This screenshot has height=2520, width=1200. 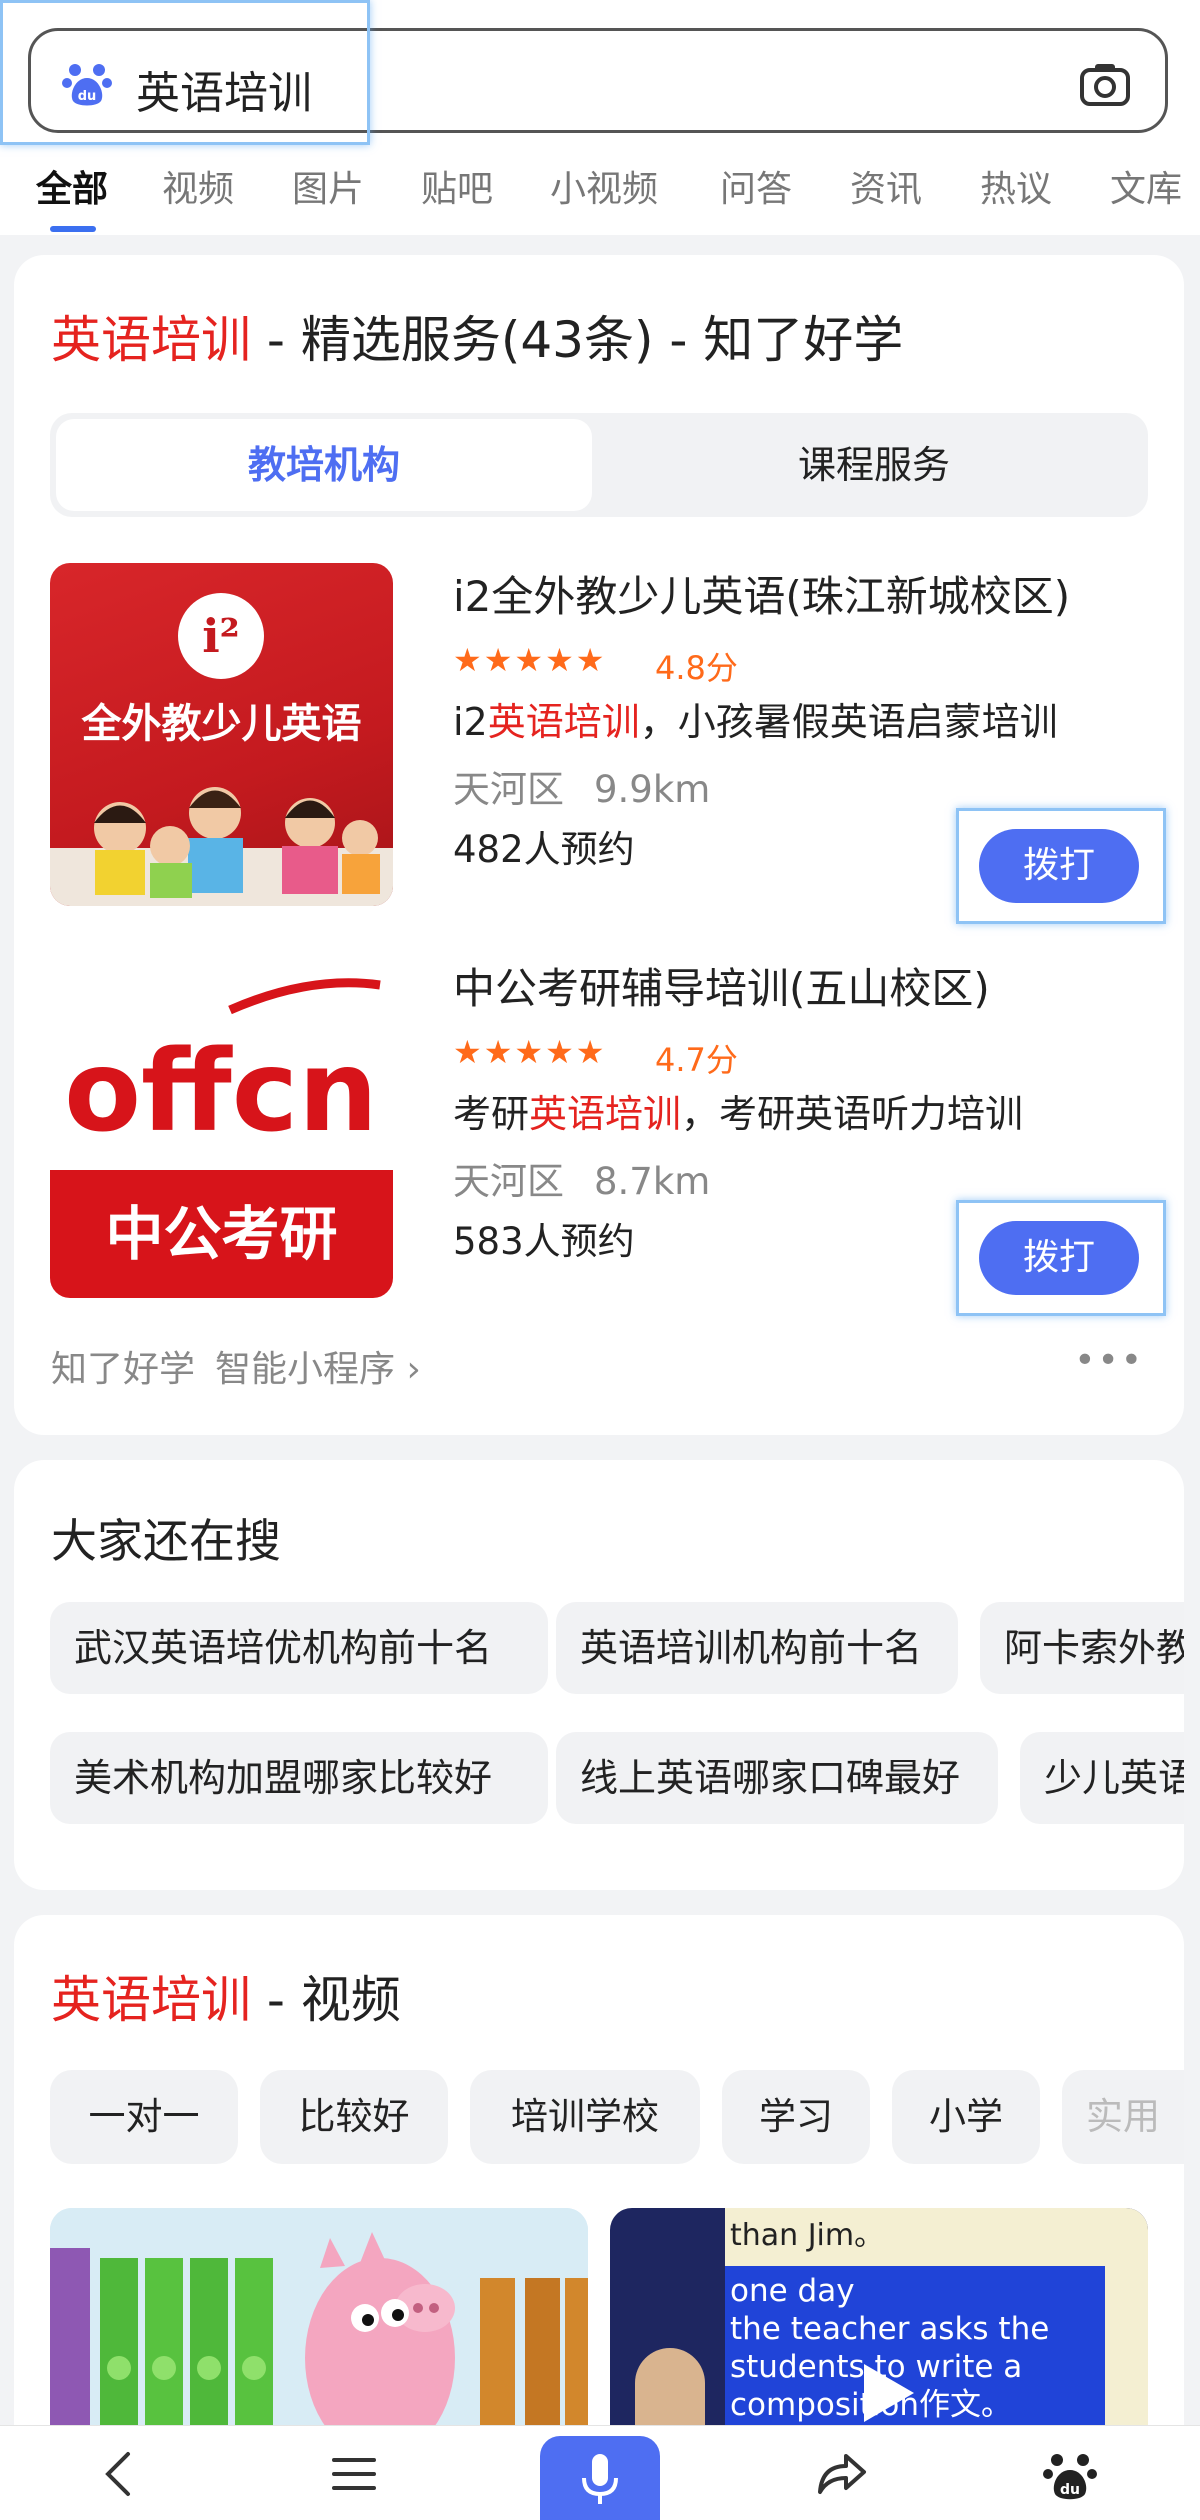 I want to click on related-search-chip: 英语培训机构前十名, so click(x=757, y=1648).